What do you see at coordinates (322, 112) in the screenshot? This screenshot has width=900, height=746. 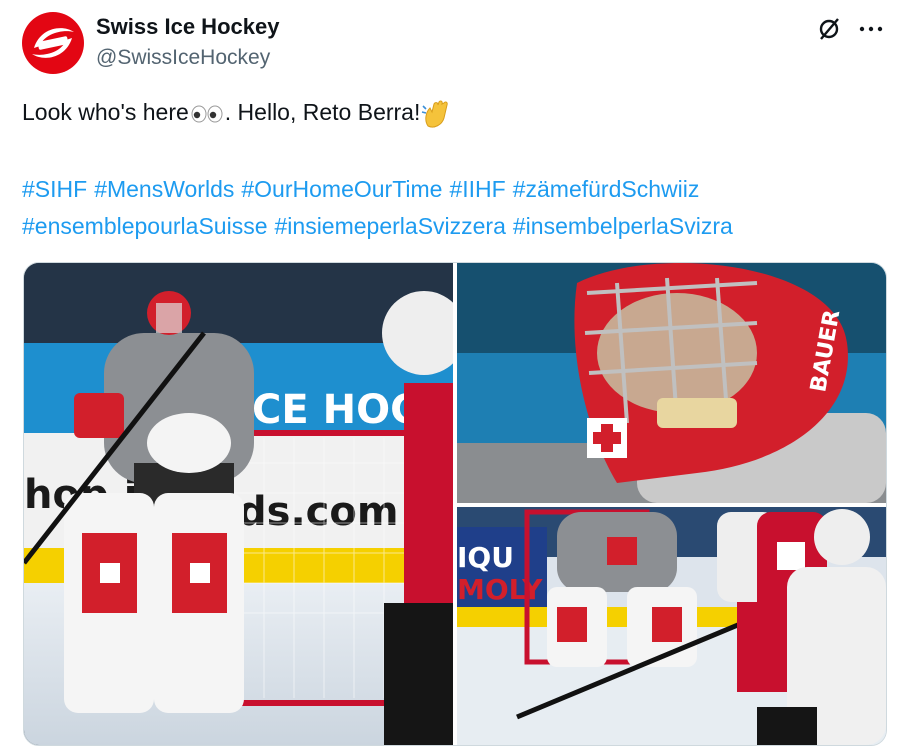 I see `tweet-text-part2: . Hello, Reto Berra!` at bounding box center [322, 112].